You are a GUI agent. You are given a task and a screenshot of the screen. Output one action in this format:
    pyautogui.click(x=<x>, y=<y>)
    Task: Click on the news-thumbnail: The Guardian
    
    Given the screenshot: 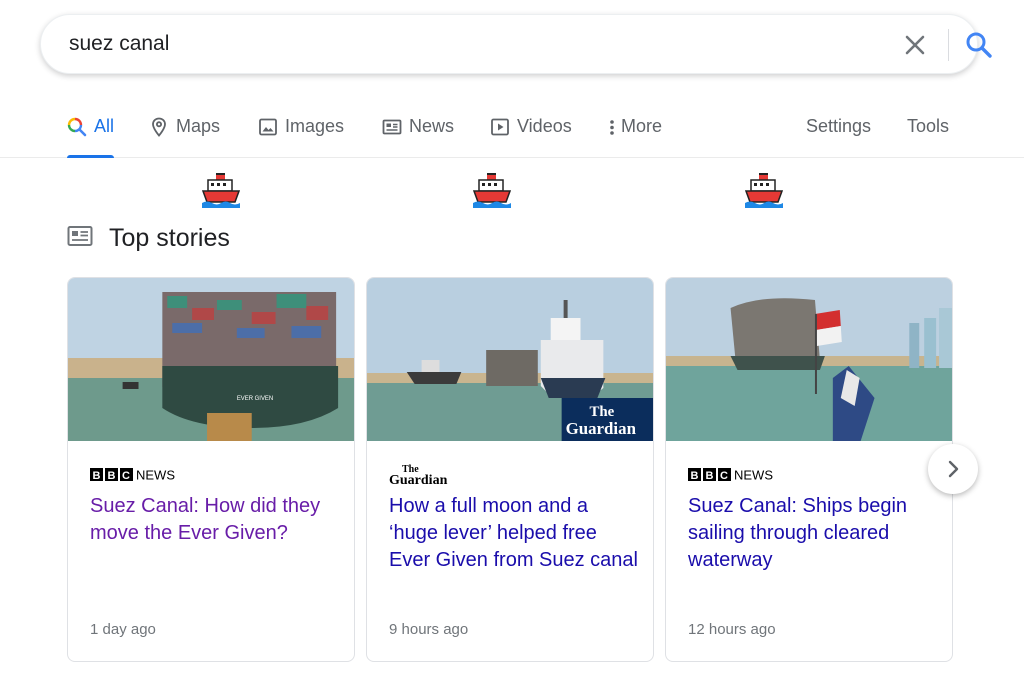 What is the action you would take?
    pyautogui.click(x=510, y=359)
    